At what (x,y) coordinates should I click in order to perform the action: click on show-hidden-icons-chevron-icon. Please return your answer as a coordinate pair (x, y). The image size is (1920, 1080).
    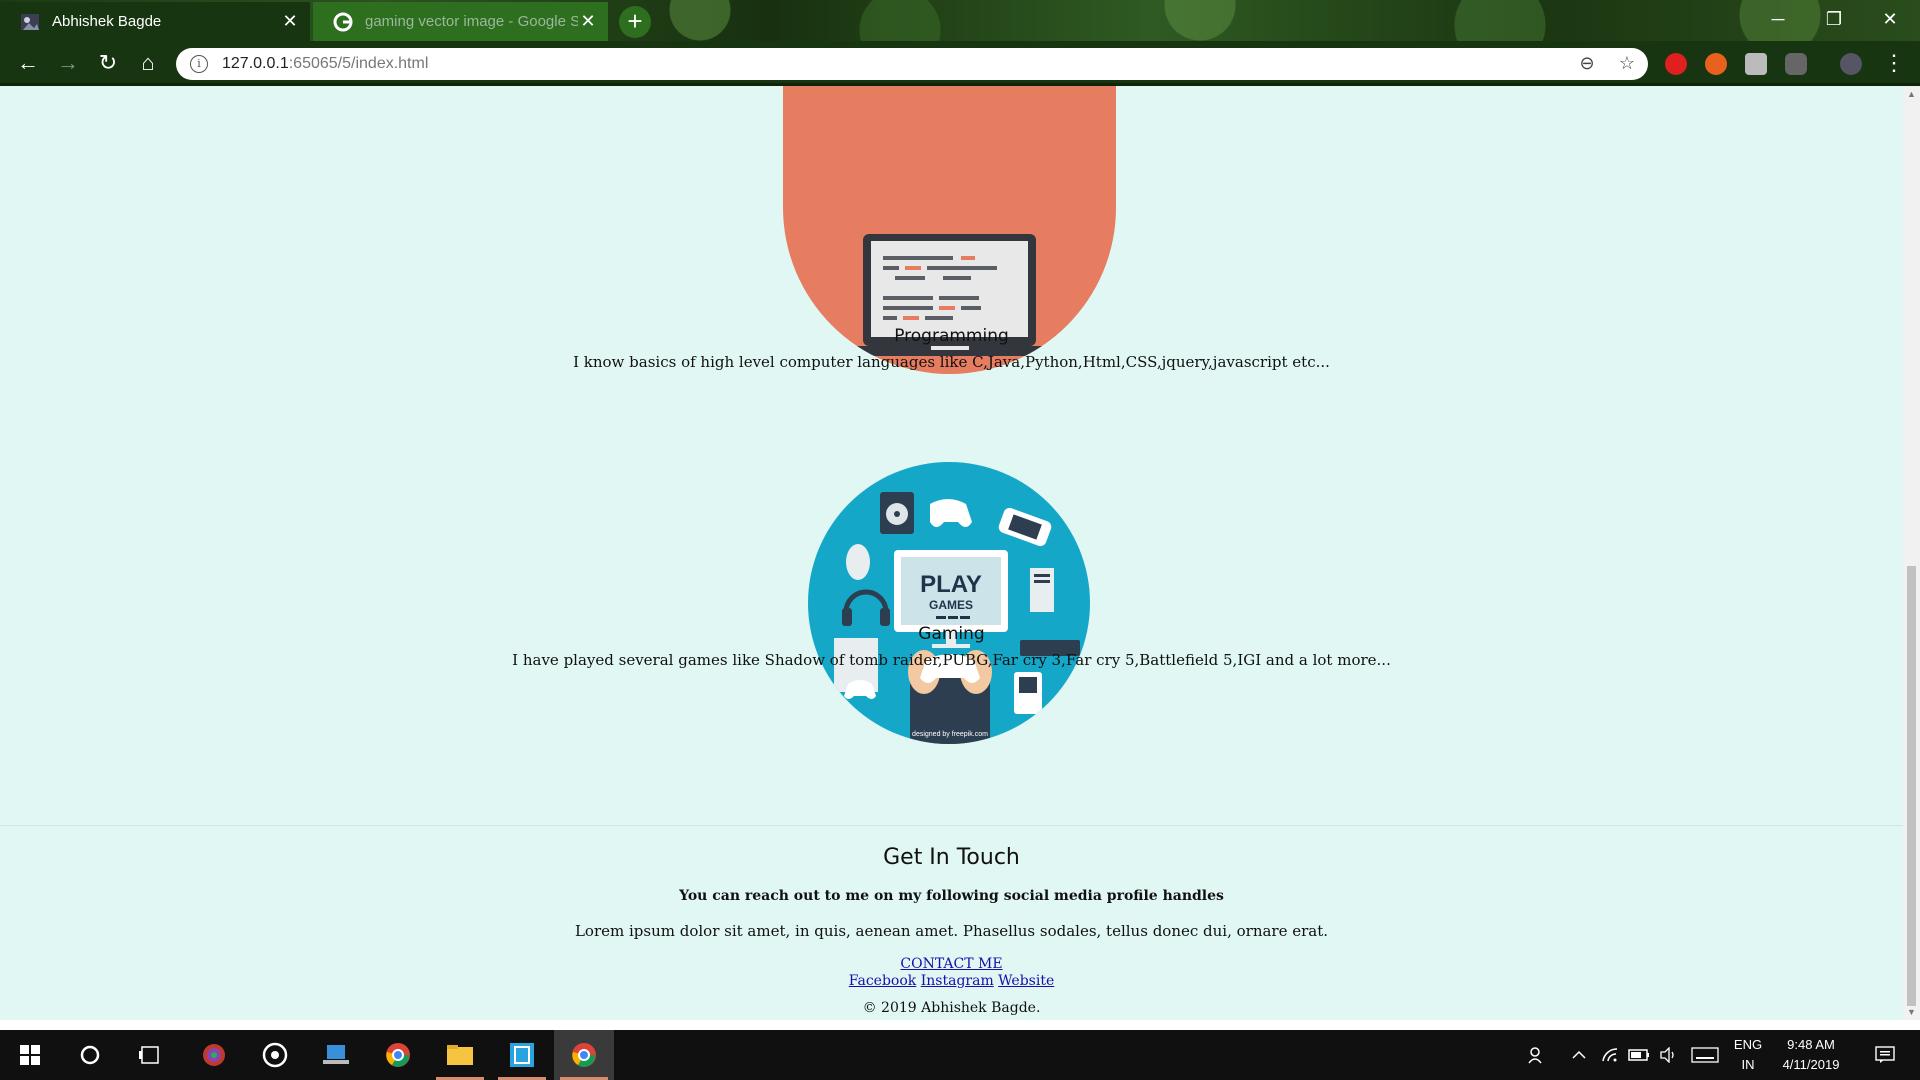
    Looking at the image, I should click on (1579, 1055).